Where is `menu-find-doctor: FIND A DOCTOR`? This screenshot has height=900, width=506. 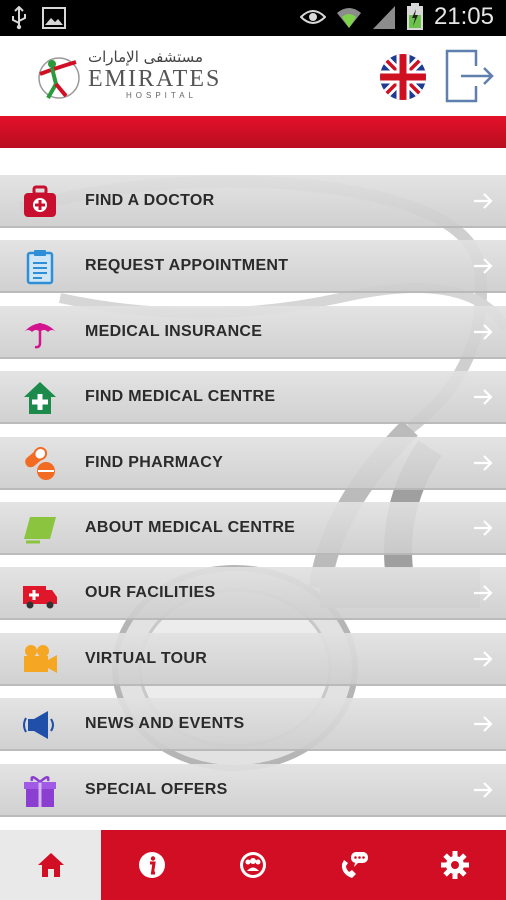 menu-find-doctor: FIND A DOCTOR is located at coordinates (253, 201).